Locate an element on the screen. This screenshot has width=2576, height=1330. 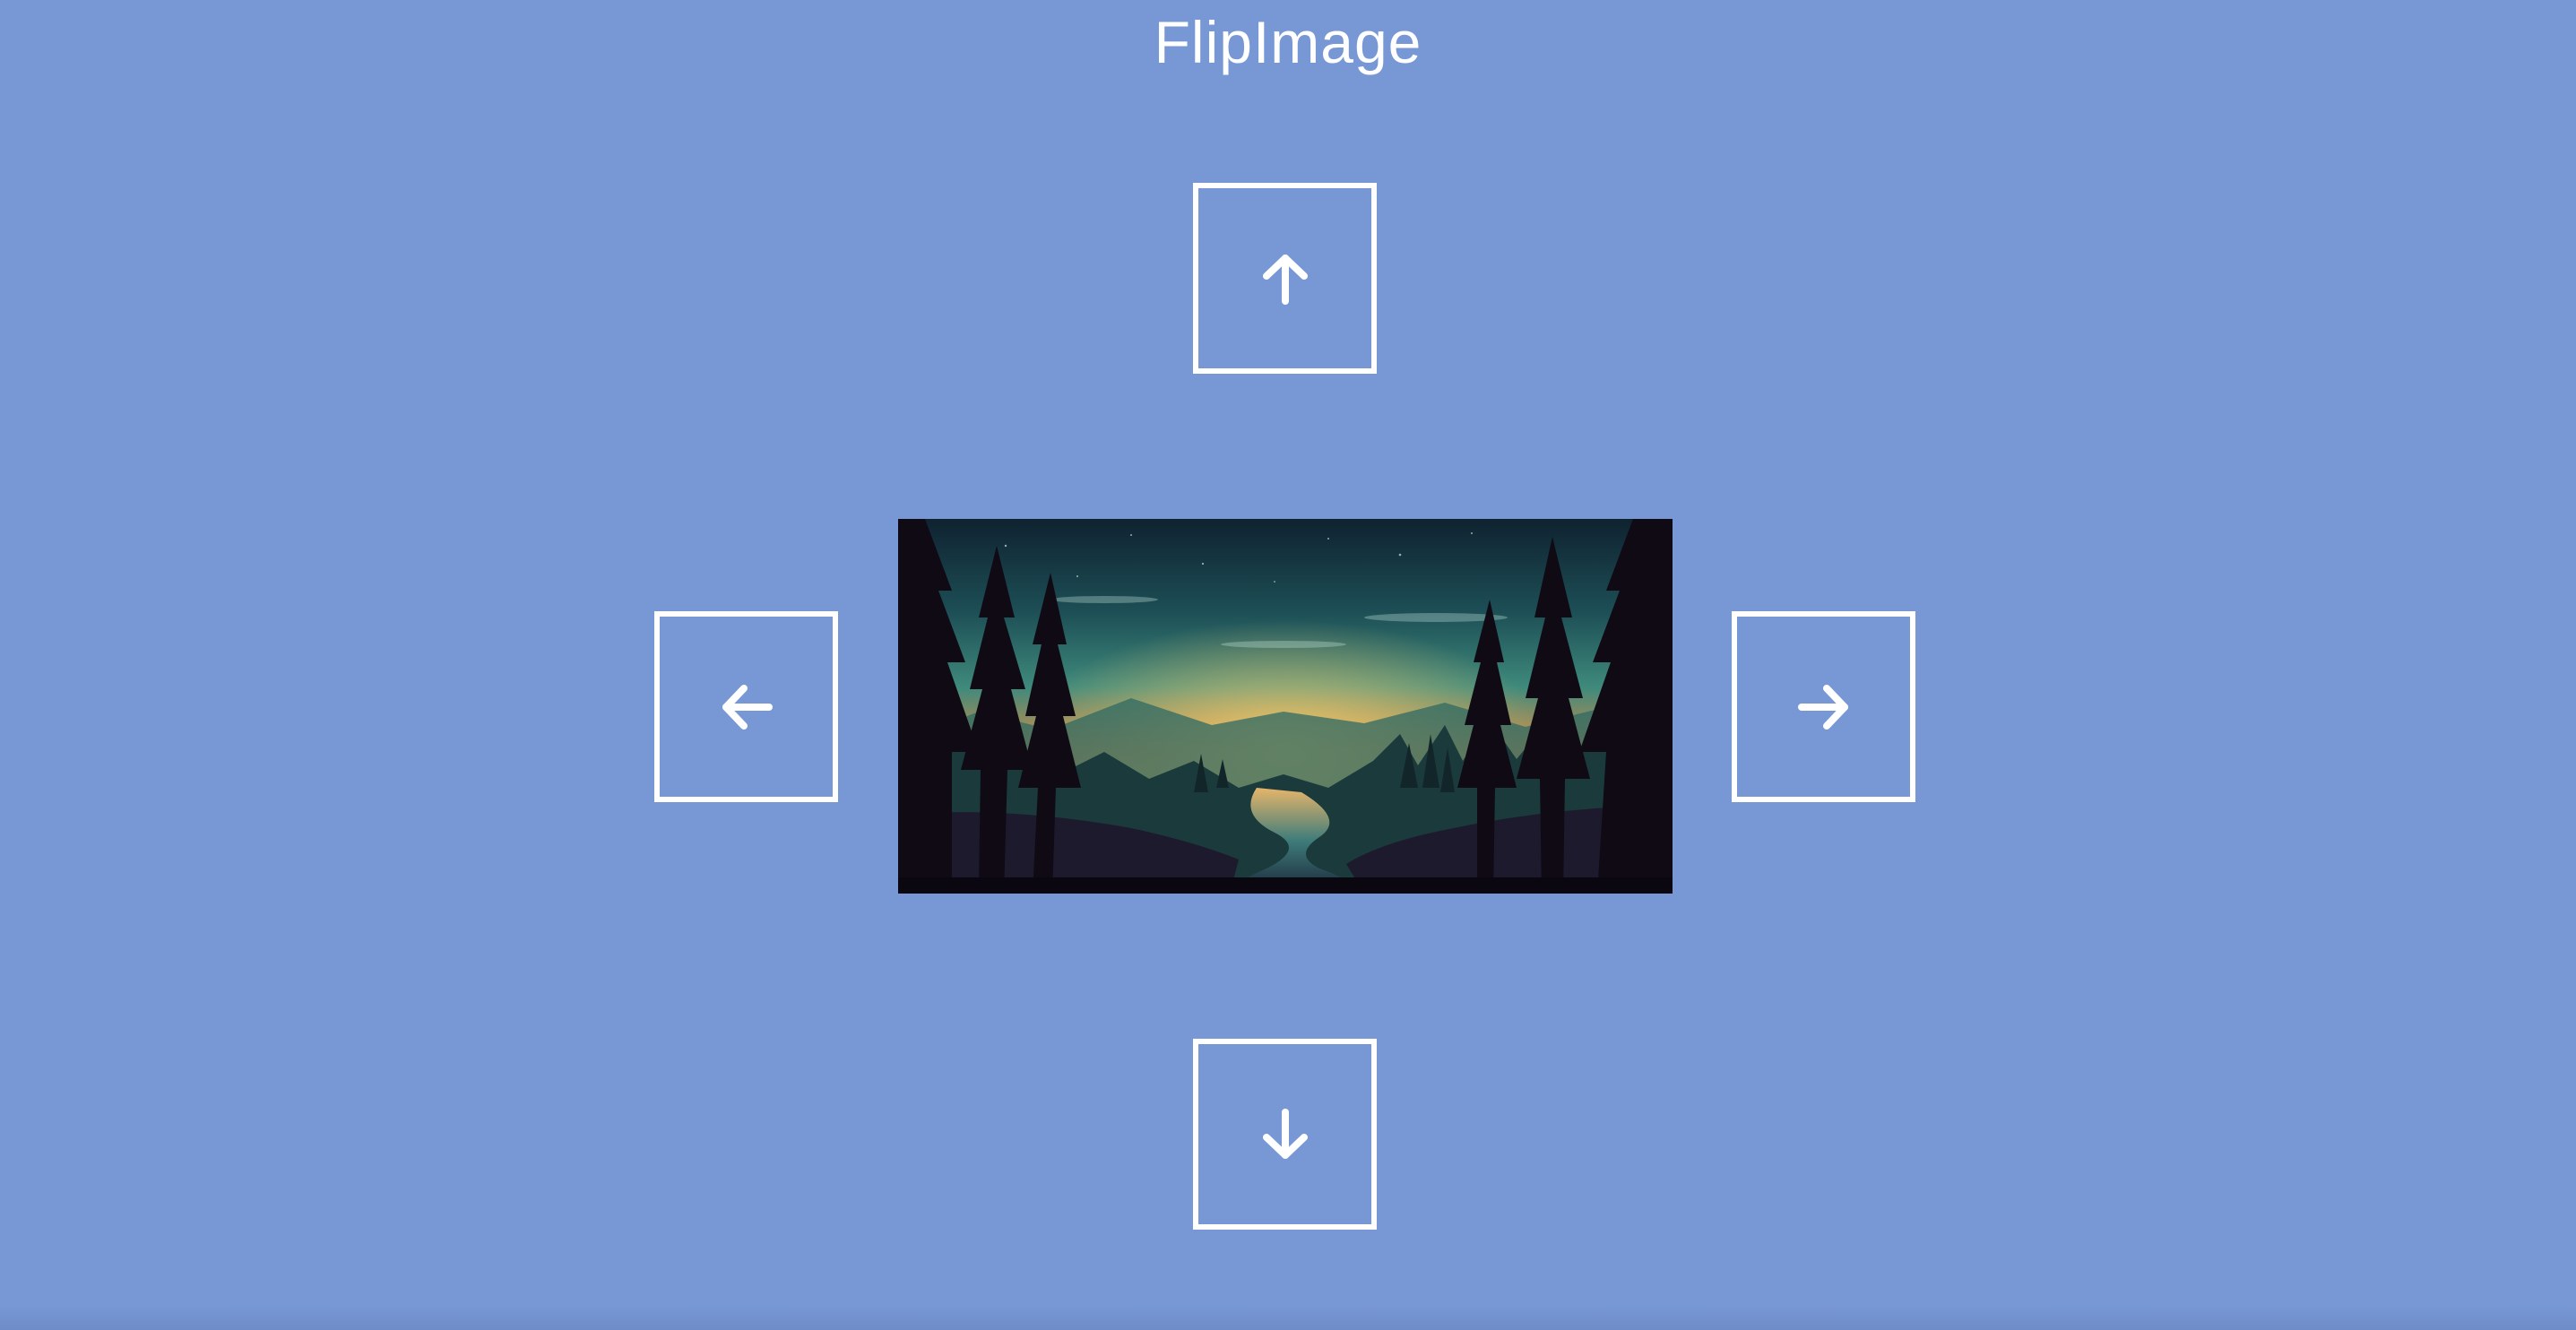
page-bottom-edge is located at coordinates (1288, 1317).